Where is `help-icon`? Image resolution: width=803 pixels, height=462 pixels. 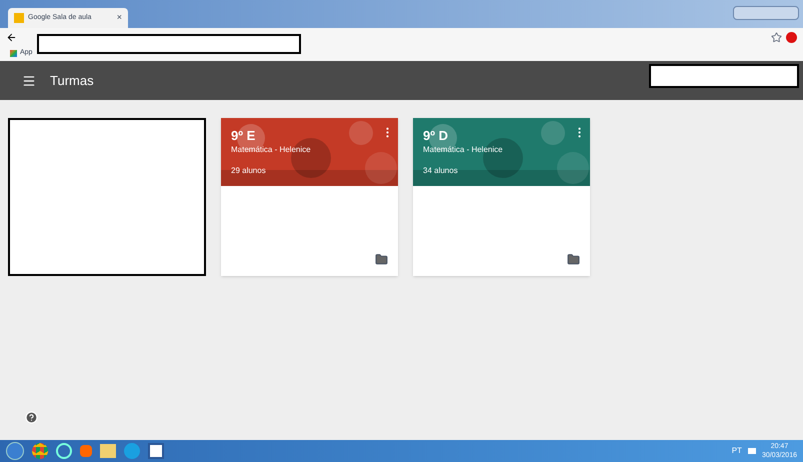
help-icon is located at coordinates (31, 417).